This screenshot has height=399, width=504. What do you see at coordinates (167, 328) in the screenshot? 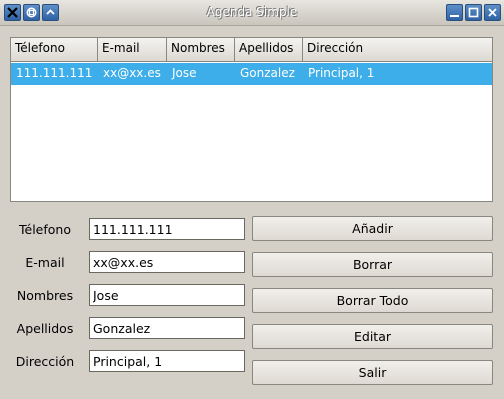
I see `apellidos-field` at bounding box center [167, 328].